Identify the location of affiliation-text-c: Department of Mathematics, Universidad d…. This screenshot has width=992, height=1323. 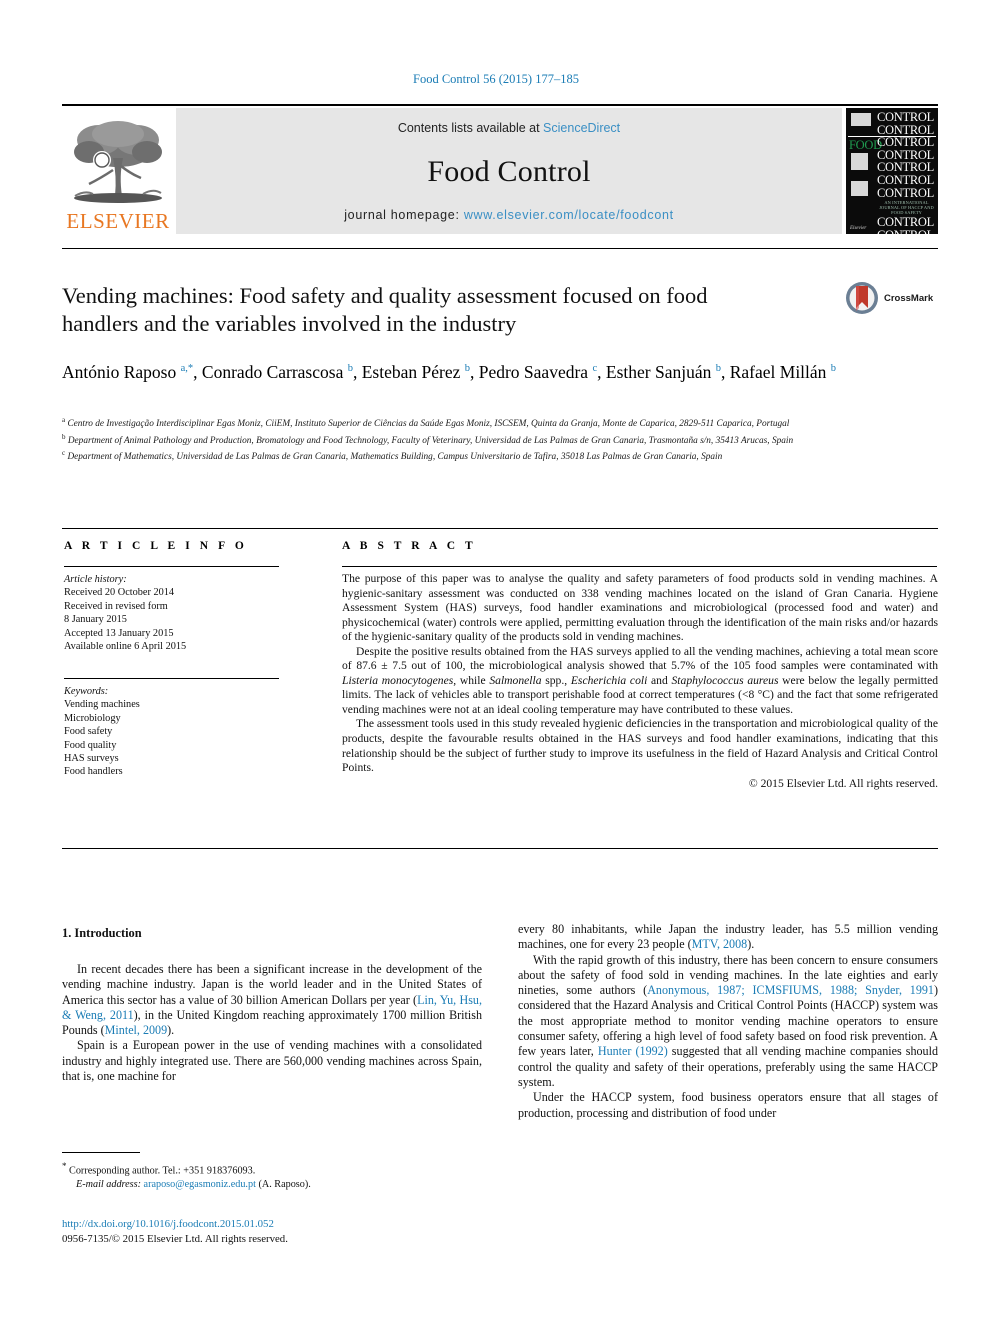
(395, 457).